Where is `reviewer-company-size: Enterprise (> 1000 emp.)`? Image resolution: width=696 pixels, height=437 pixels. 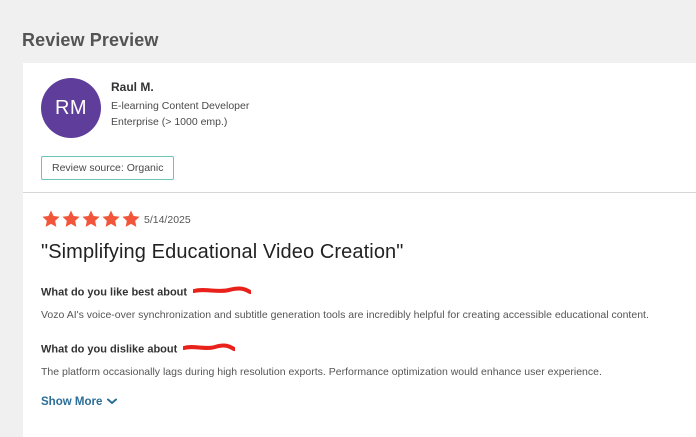
reviewer-company-size: Enterprise (> 1000 emp.) is located at coordinates (169, 122).